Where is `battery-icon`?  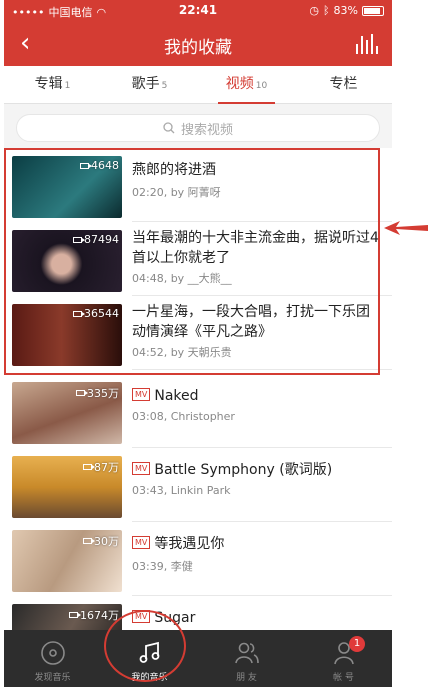
battery-icon is located at coordinates (373, 10).